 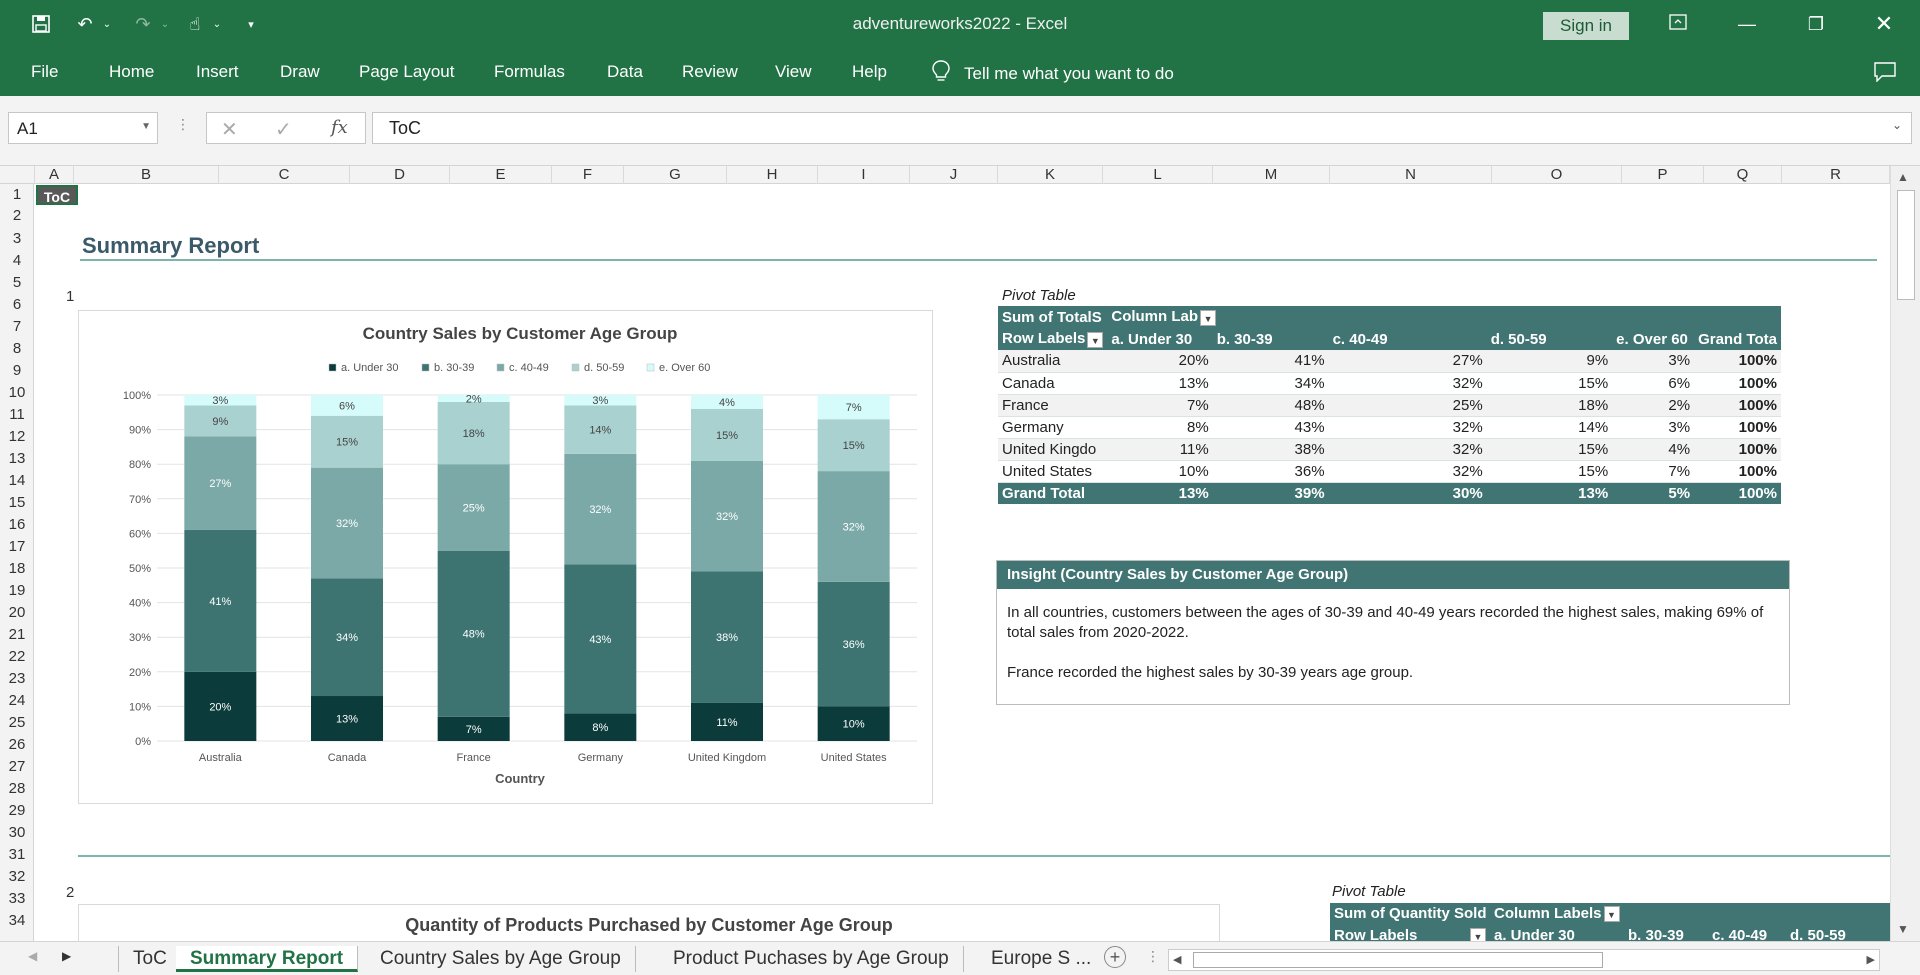 What do you see at coordinates (17, 899) in the screenshot?
I see `row-header: 33` at bounding box center [17, 899].